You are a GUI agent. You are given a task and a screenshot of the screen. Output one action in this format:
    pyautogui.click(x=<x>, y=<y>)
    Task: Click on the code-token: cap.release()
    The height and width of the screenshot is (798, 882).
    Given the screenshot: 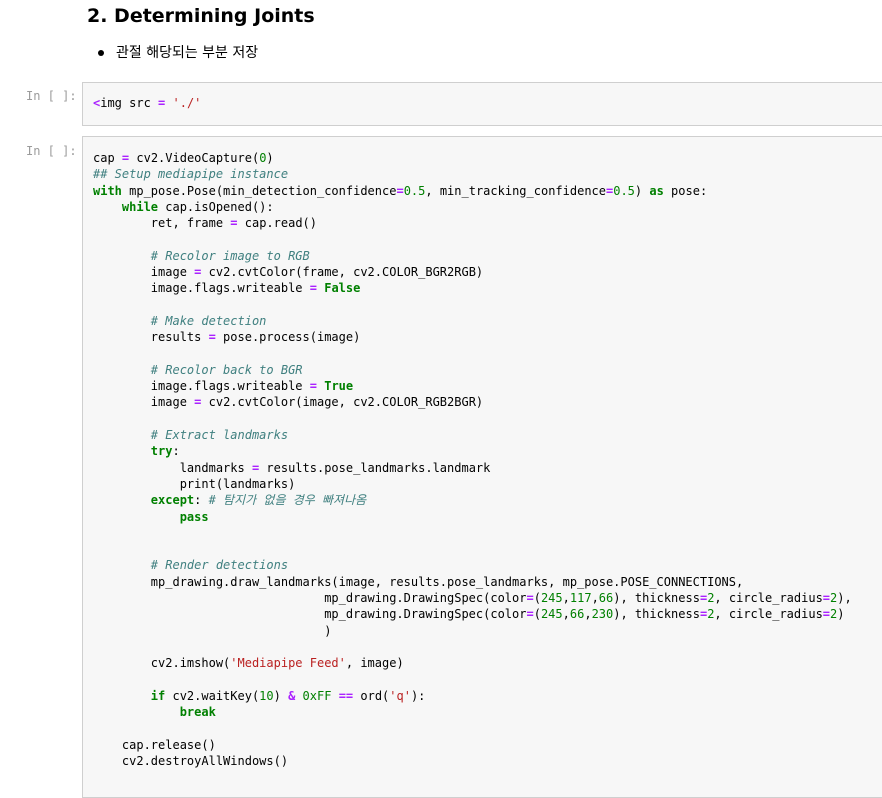 What is the action you would take?
    pyautogui.click(x=154, y=744)
    